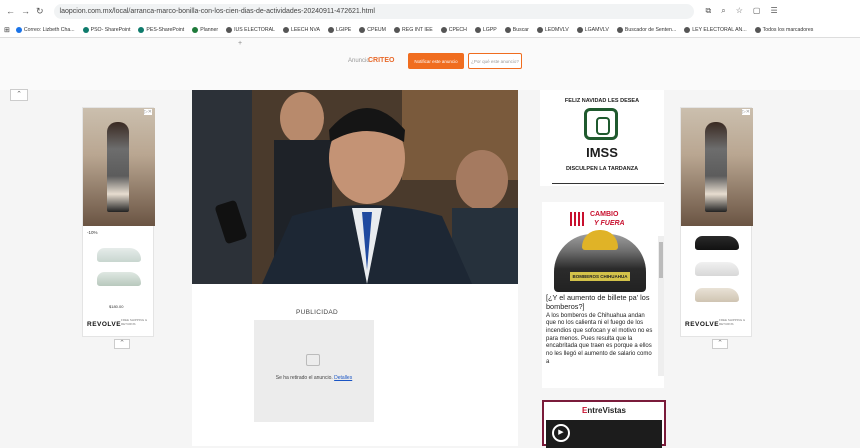 This screenshot has height=448, width=860. What do you see at coordinates (25, 11) in the screenshot?
I see `forward-icon: →` at bounding box center [25, 11].